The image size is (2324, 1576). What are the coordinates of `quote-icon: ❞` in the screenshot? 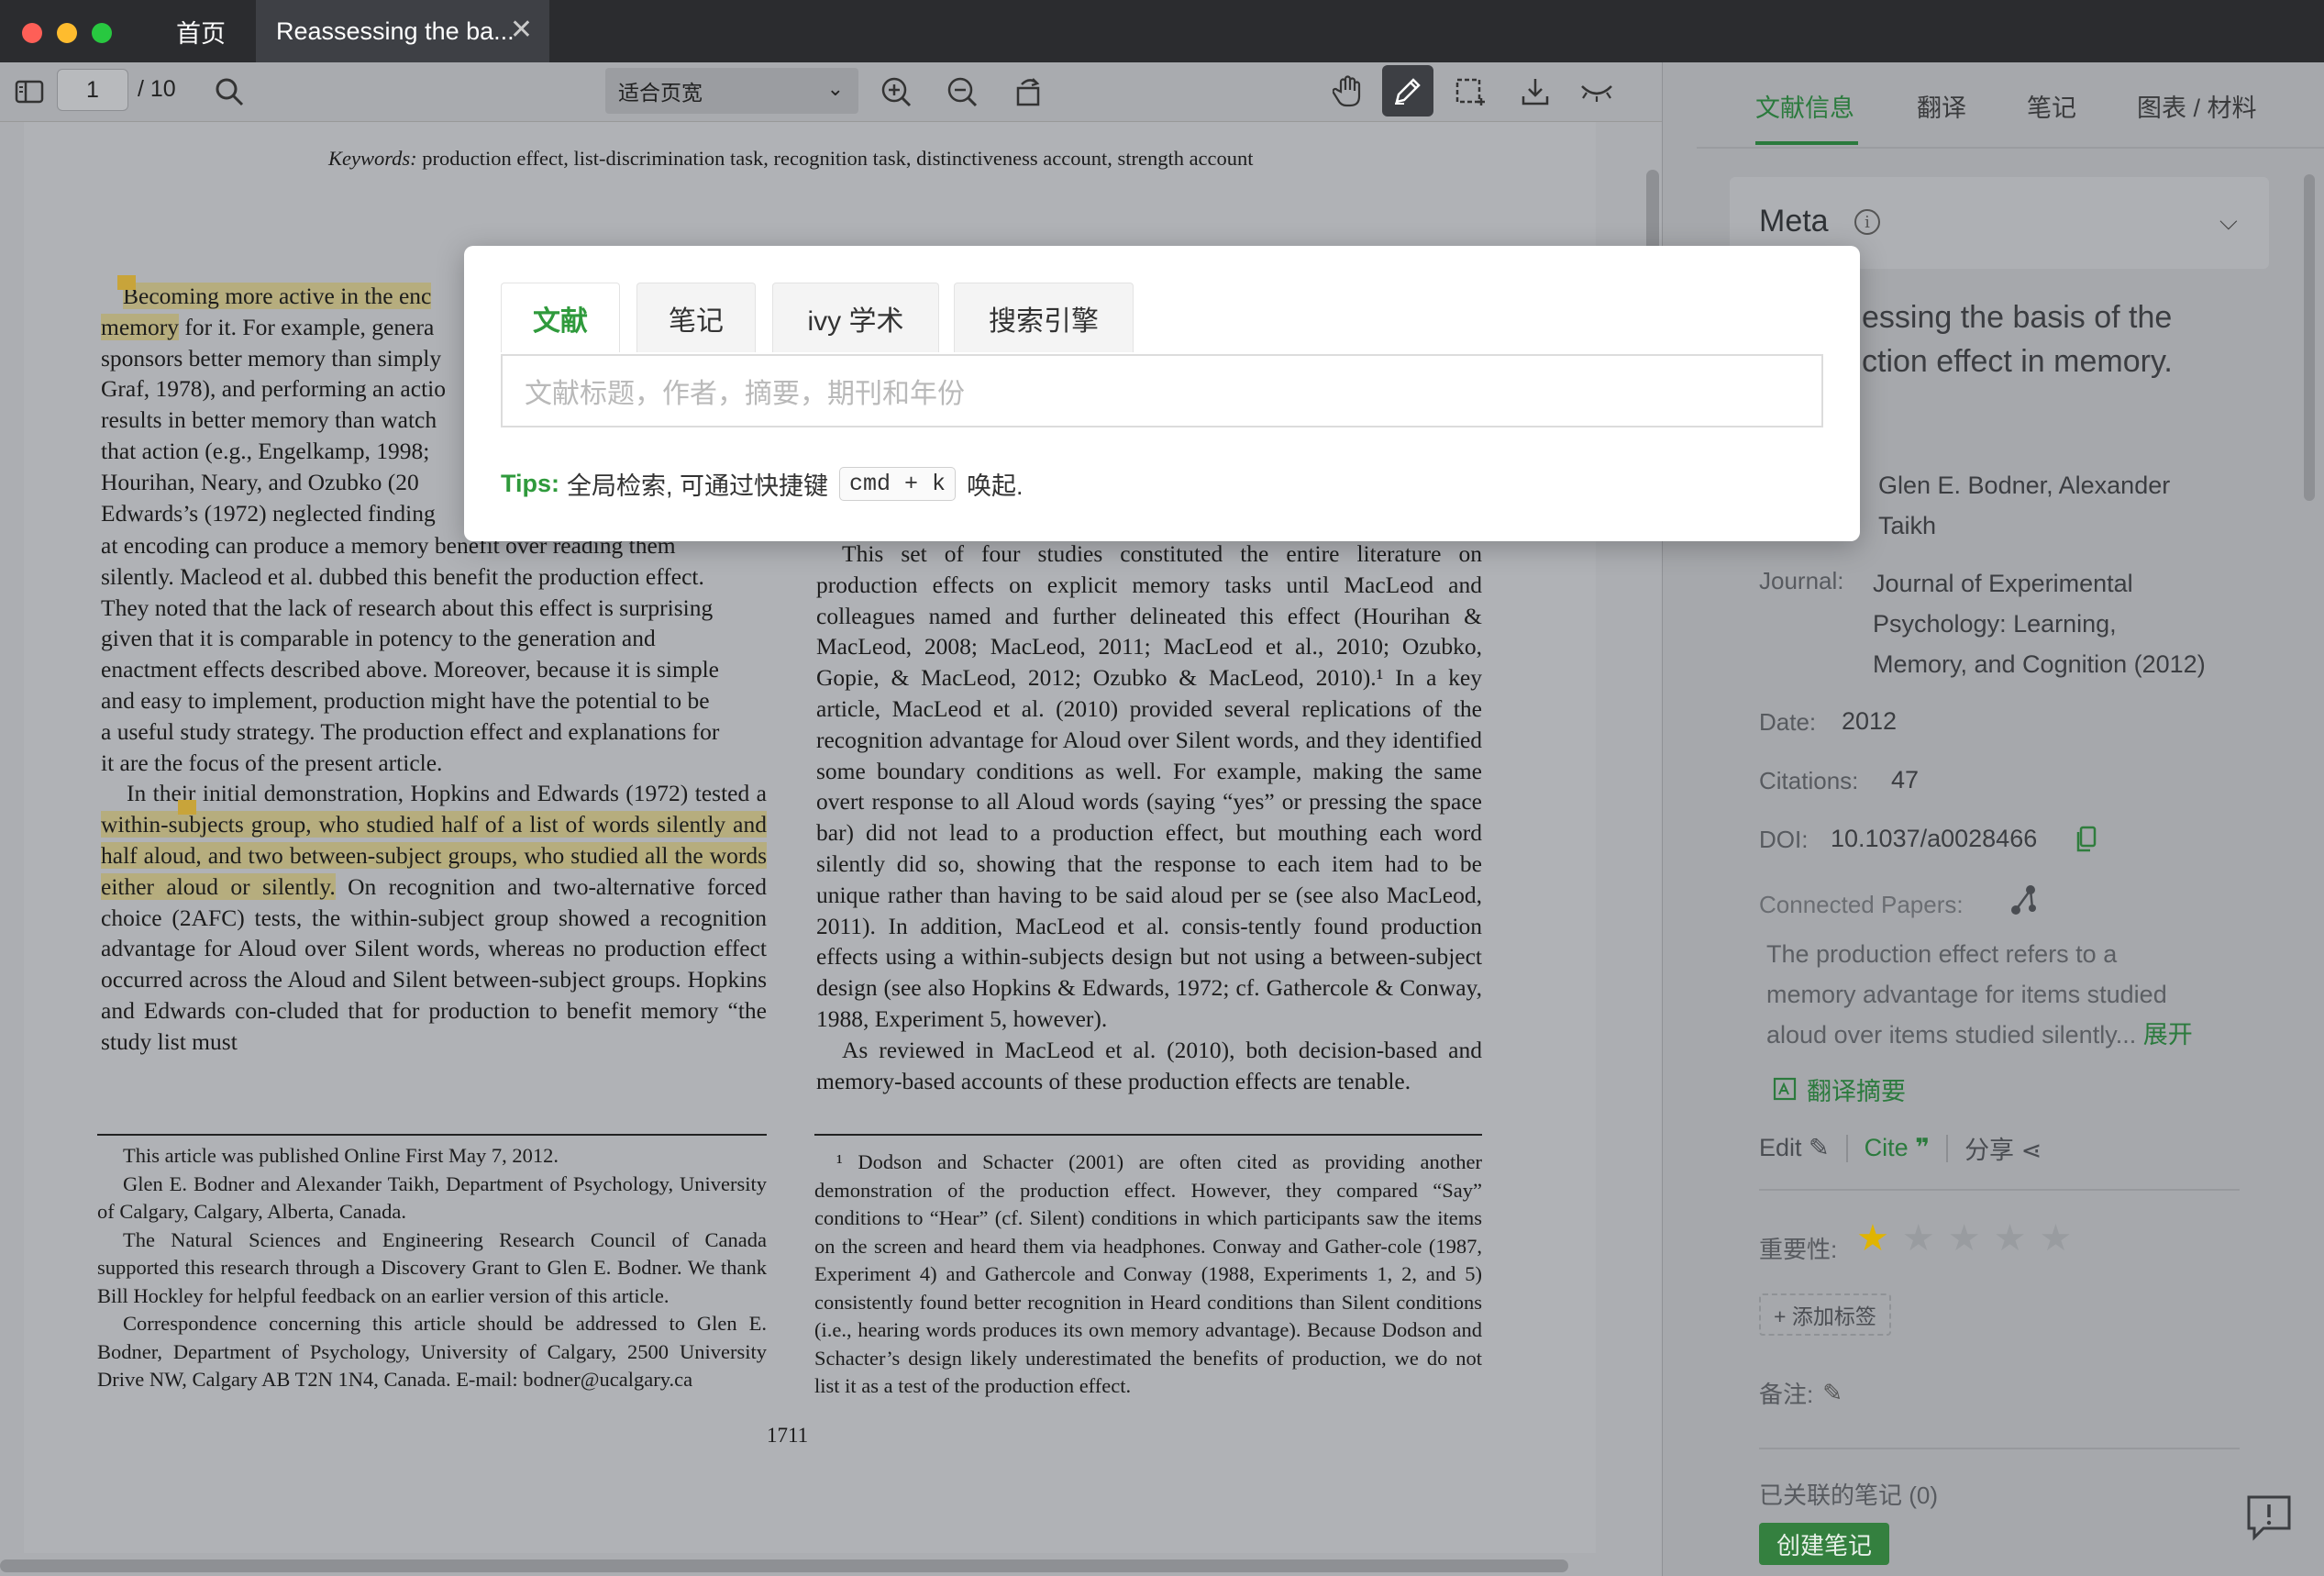 It's located at (1923, 1147).